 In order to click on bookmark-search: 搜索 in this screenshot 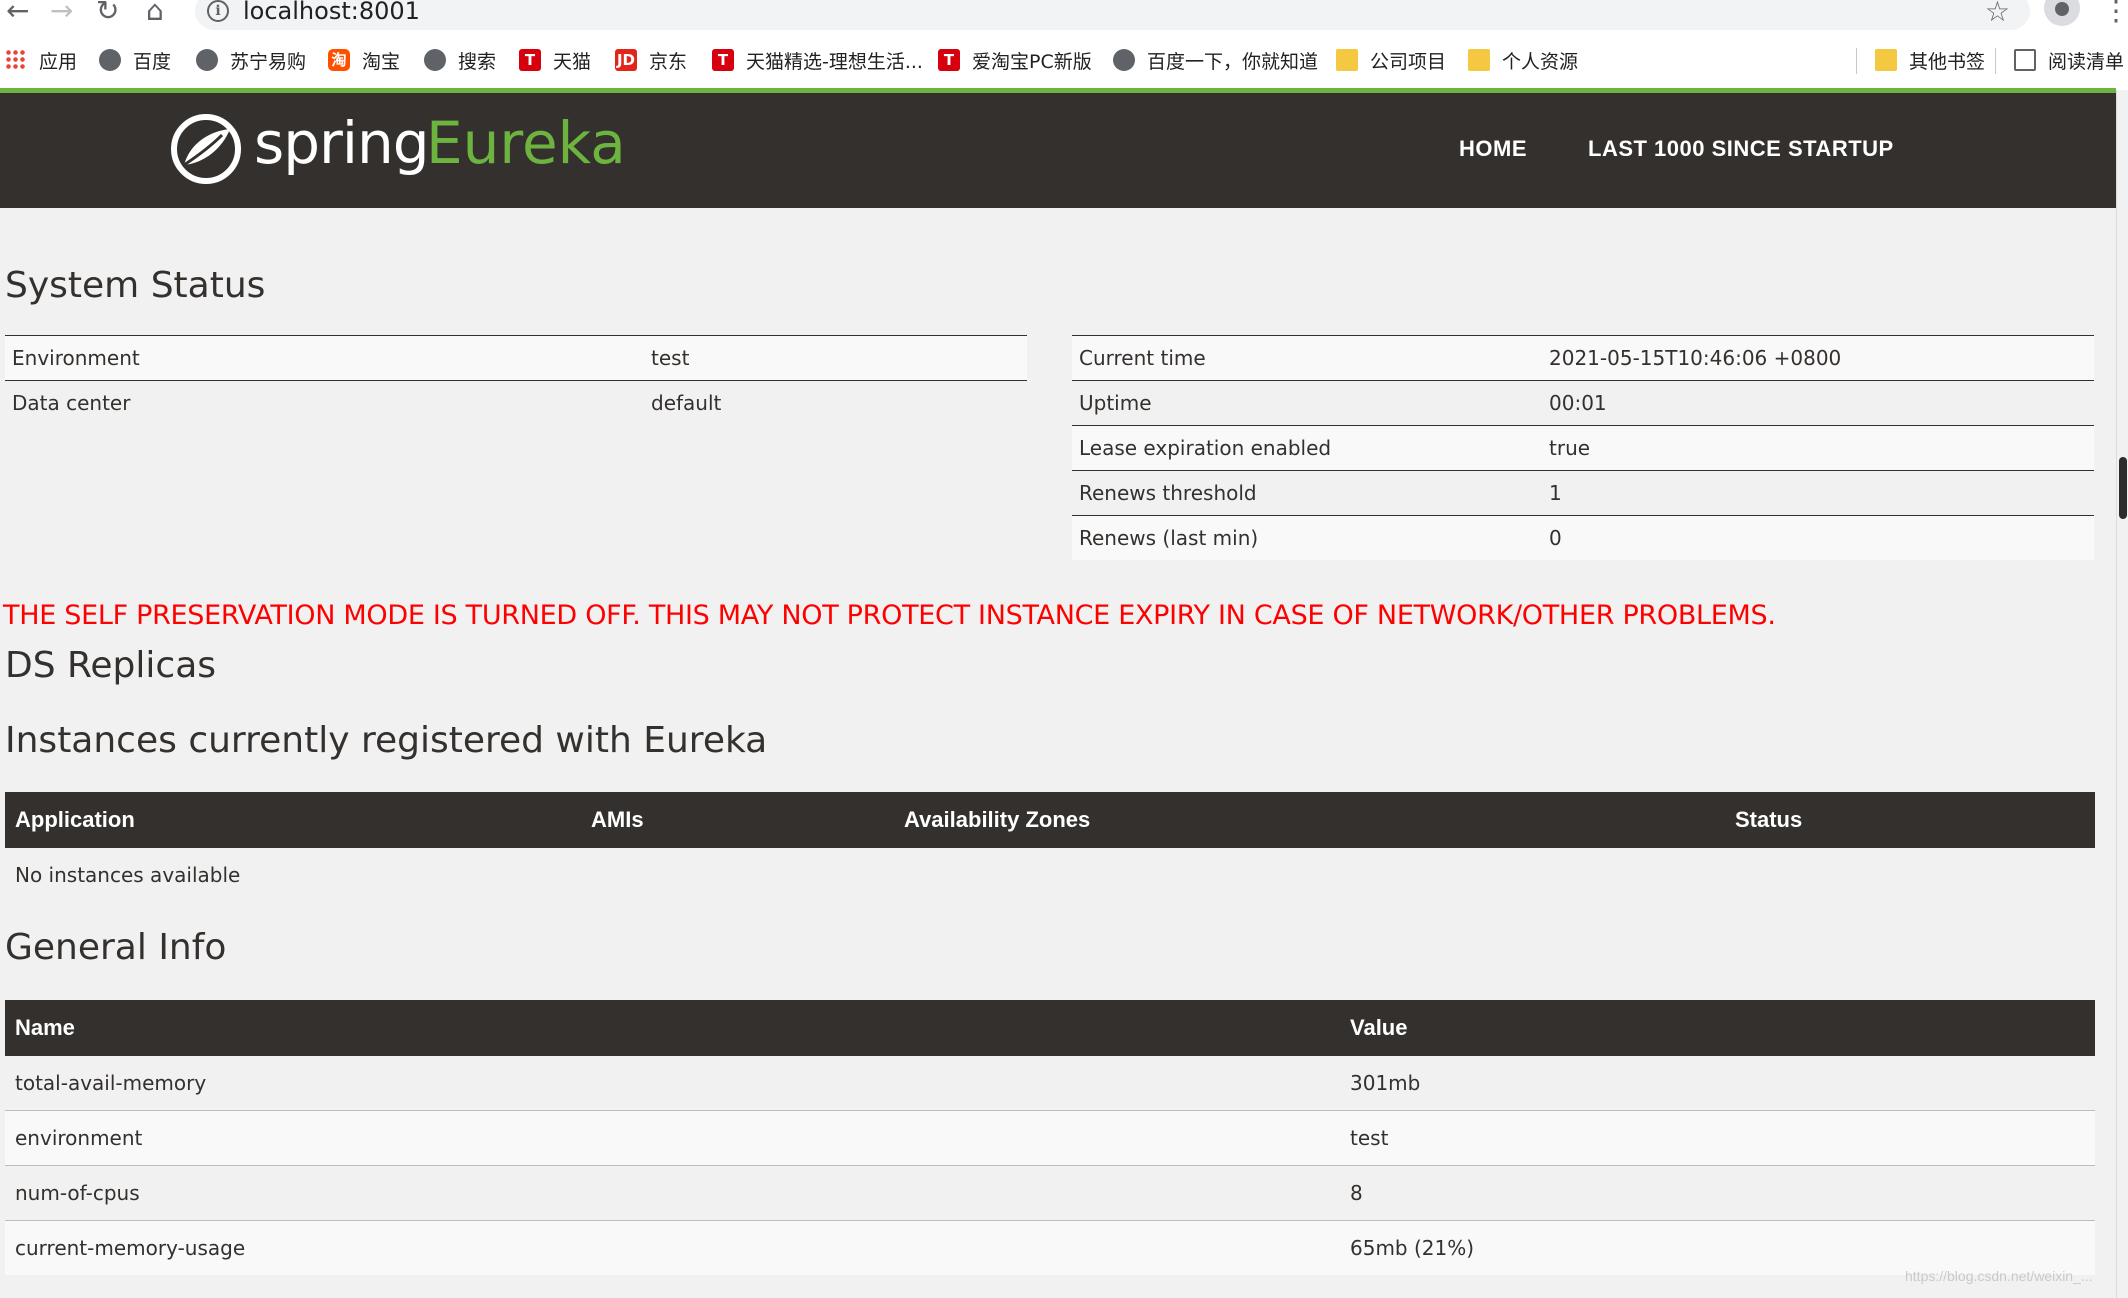, I will do `click(460, 60)`.